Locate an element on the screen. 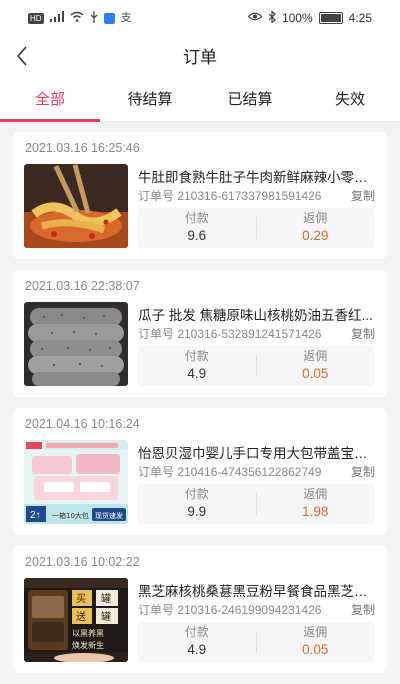 The width and height of the screenshot is (400, 684). tab-settled: 已结算 is located at coordinates (250, 100).